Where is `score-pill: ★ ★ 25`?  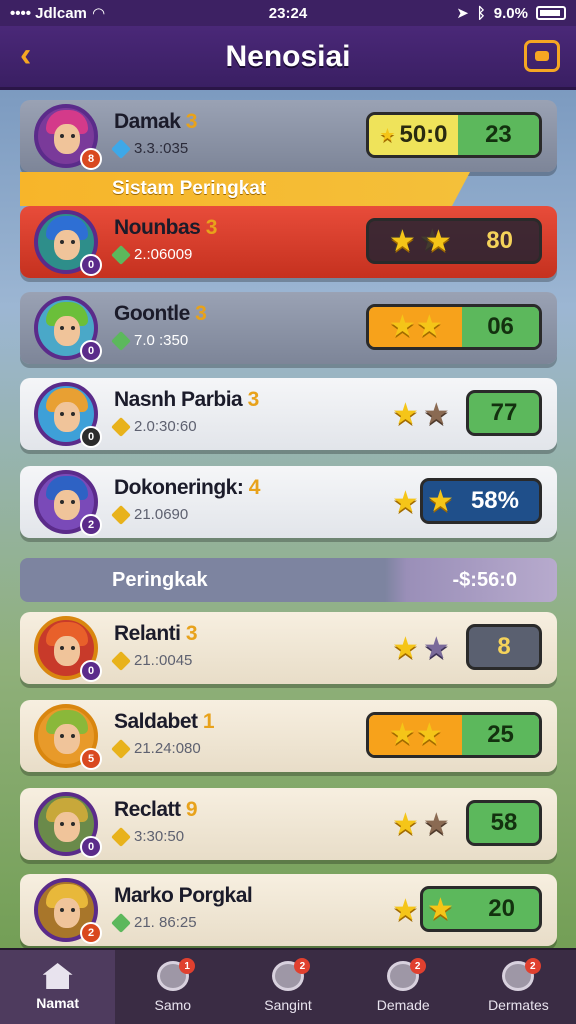 score-pill: ★ ★ 25 is located at coordinates (454, 735).